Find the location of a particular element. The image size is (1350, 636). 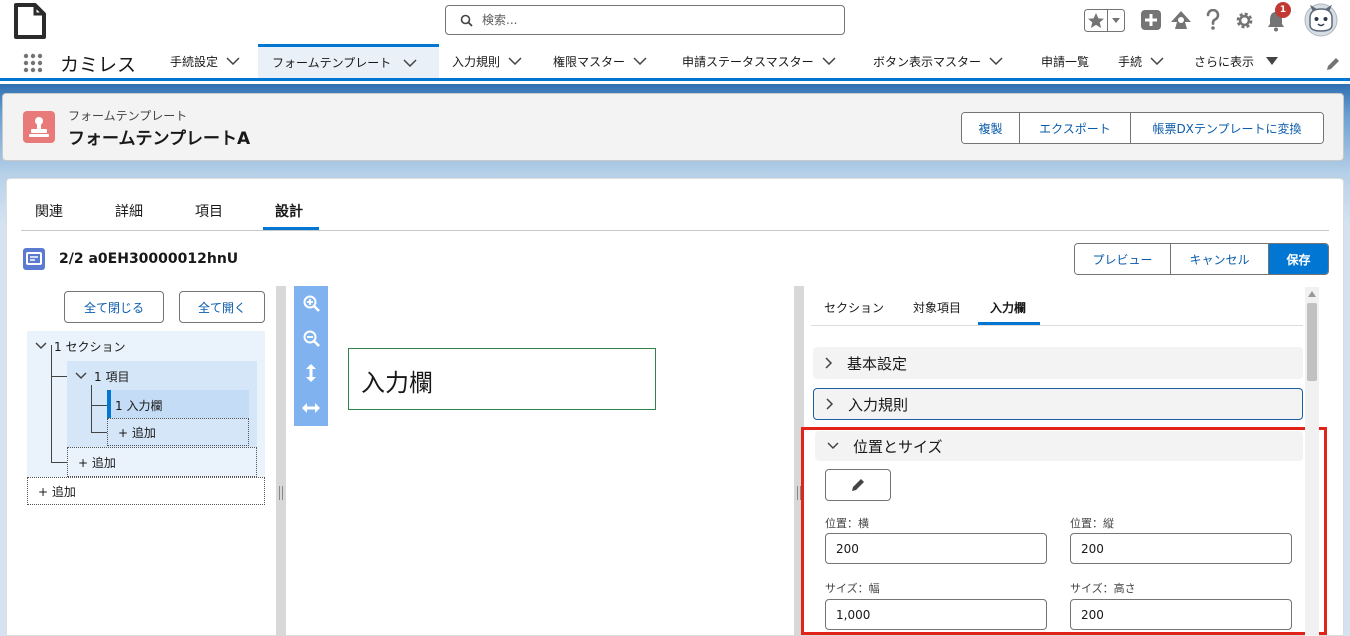

nav-tab-label: 申請一覧 is located at coordinates (1065, 61).